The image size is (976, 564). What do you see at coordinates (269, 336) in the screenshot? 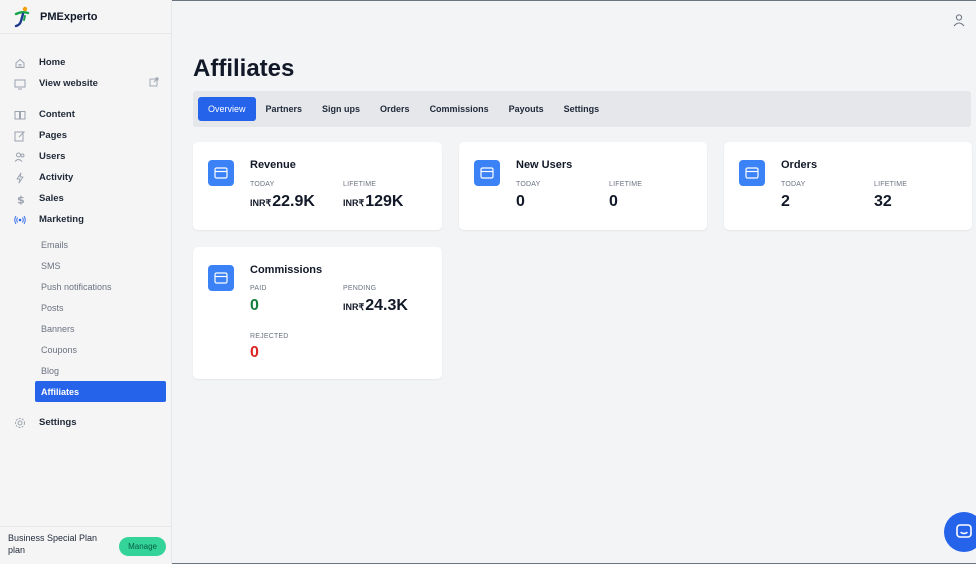
I see `rejected-label: REJECTED` at bounding box center [269, 336].